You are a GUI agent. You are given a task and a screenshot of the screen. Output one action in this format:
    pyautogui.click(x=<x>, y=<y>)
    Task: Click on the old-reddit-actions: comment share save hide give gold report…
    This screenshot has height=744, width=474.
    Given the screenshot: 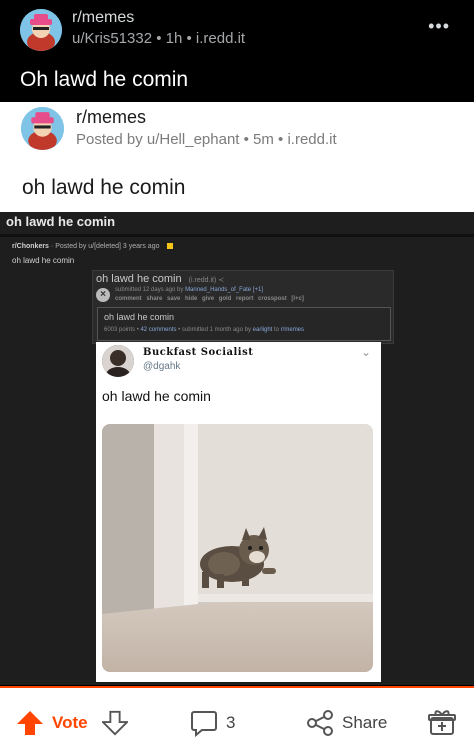 What is the action you would take?
    pyautogui.click(x=209, y=299)
    